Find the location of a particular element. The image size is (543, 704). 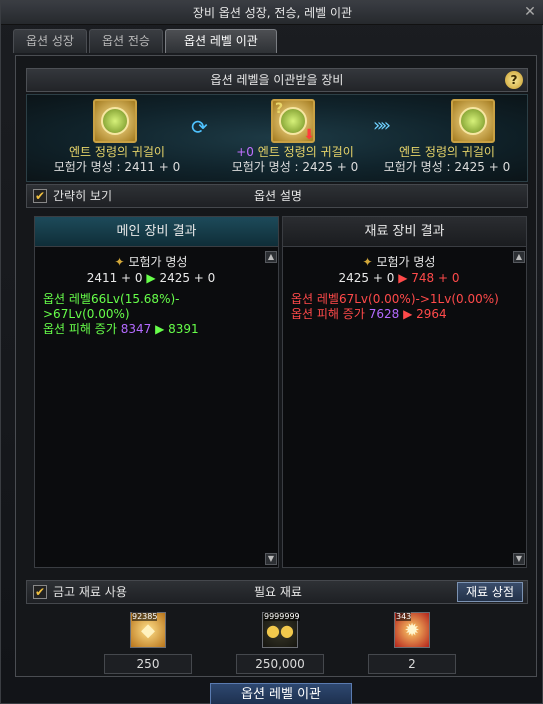

spark-orb-icon: 343 ✹ is located at coordinates (412, 630).